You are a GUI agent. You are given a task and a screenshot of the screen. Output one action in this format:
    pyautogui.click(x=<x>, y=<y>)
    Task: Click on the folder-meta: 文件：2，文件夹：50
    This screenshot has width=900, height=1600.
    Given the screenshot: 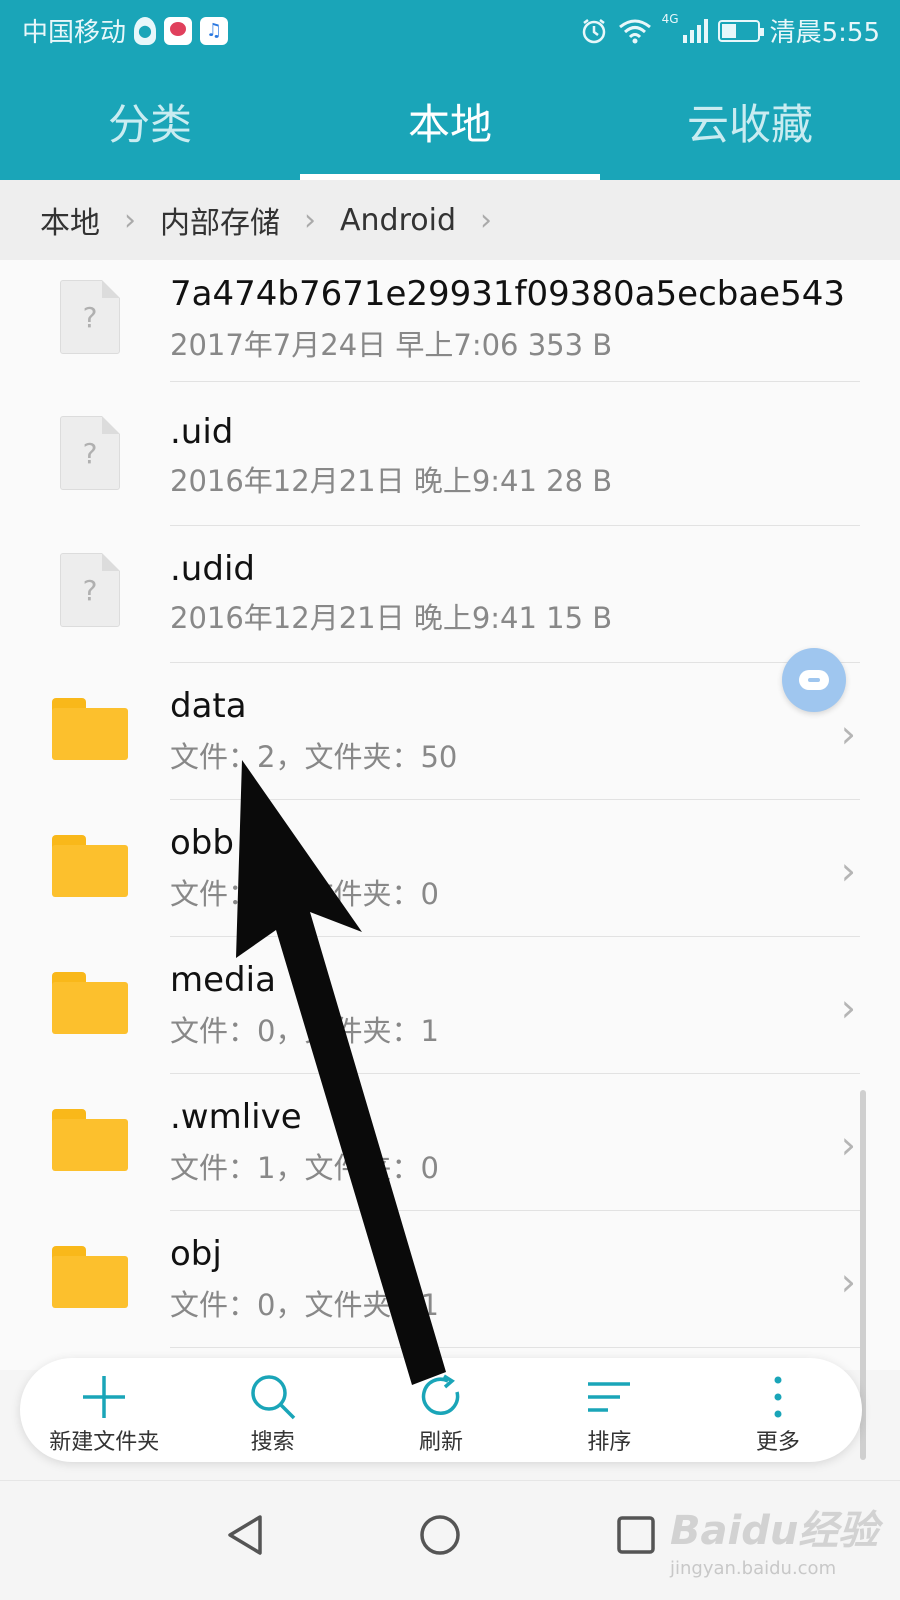 What is the action you would take?
    pyautogui.click(x=314, y=757)
    